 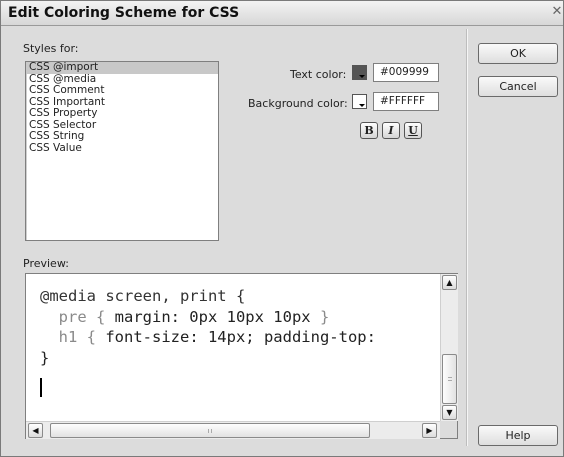 I want to click on scroll-down-icon: ▼, so click(x=449, y=412).